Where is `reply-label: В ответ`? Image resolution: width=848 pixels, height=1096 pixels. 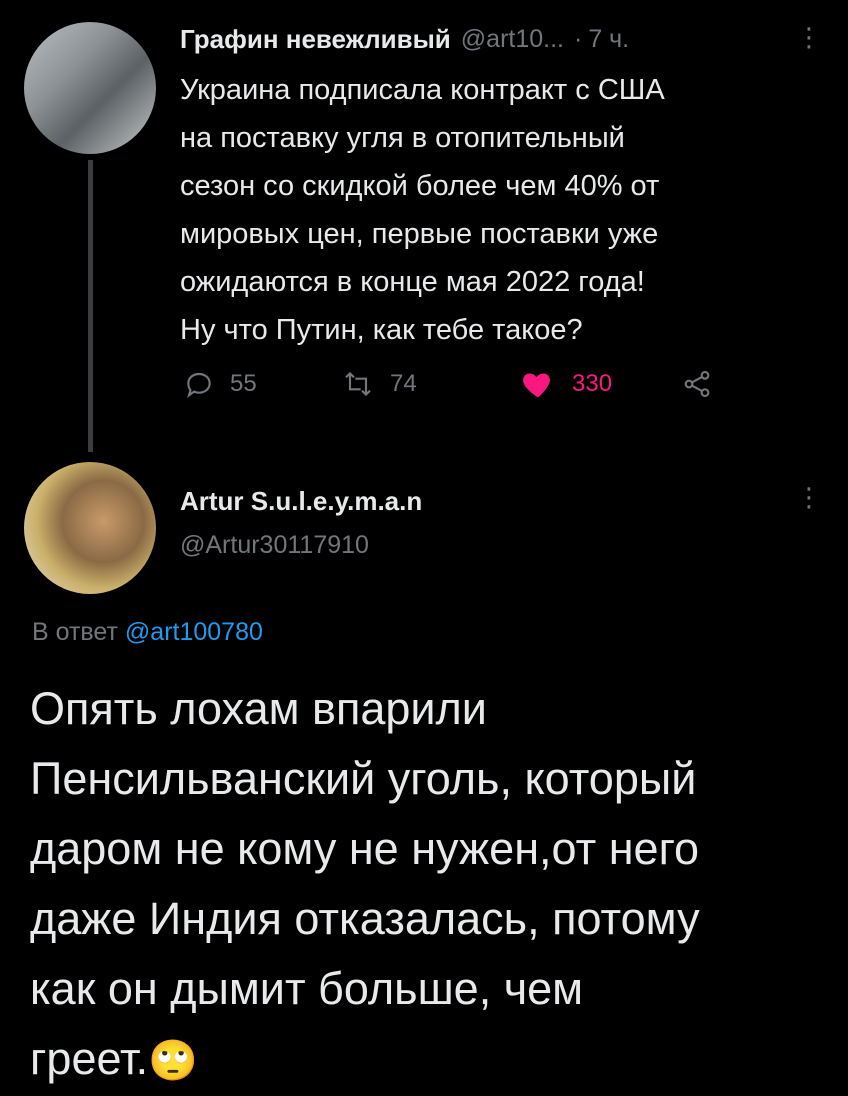 reply-label: В ответ is located at coordinates (75, 632).